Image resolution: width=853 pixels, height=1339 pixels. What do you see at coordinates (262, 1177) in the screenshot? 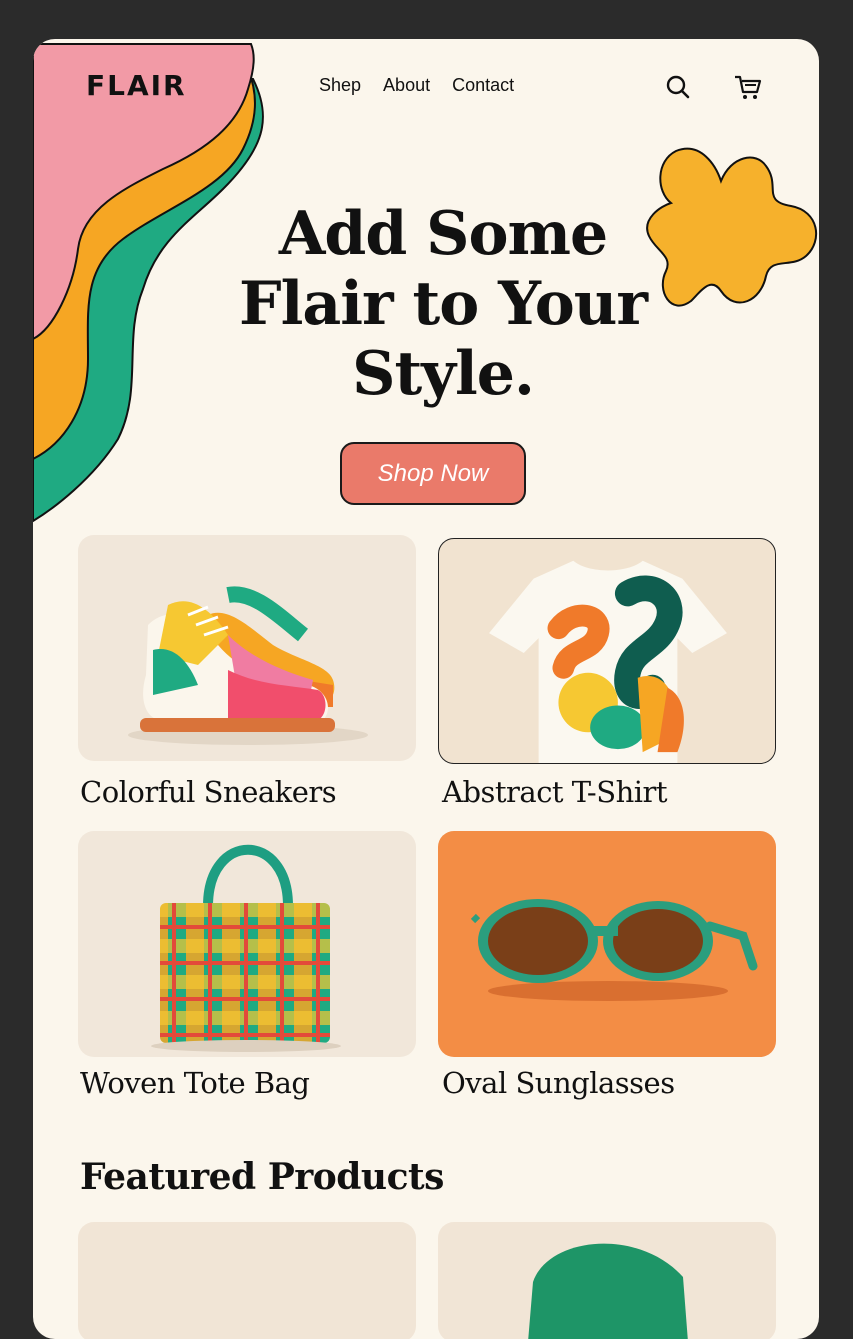
I see `featured-products-title: Featured Products` at bounding box center [262, 1177].